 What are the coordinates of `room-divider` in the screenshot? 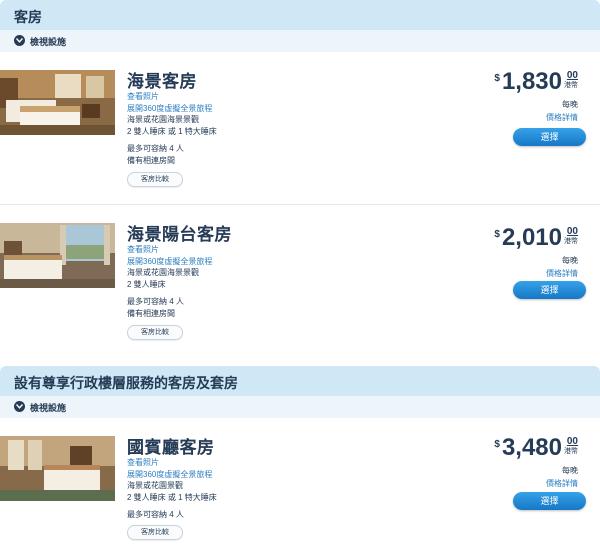 It's located at (300, 204).